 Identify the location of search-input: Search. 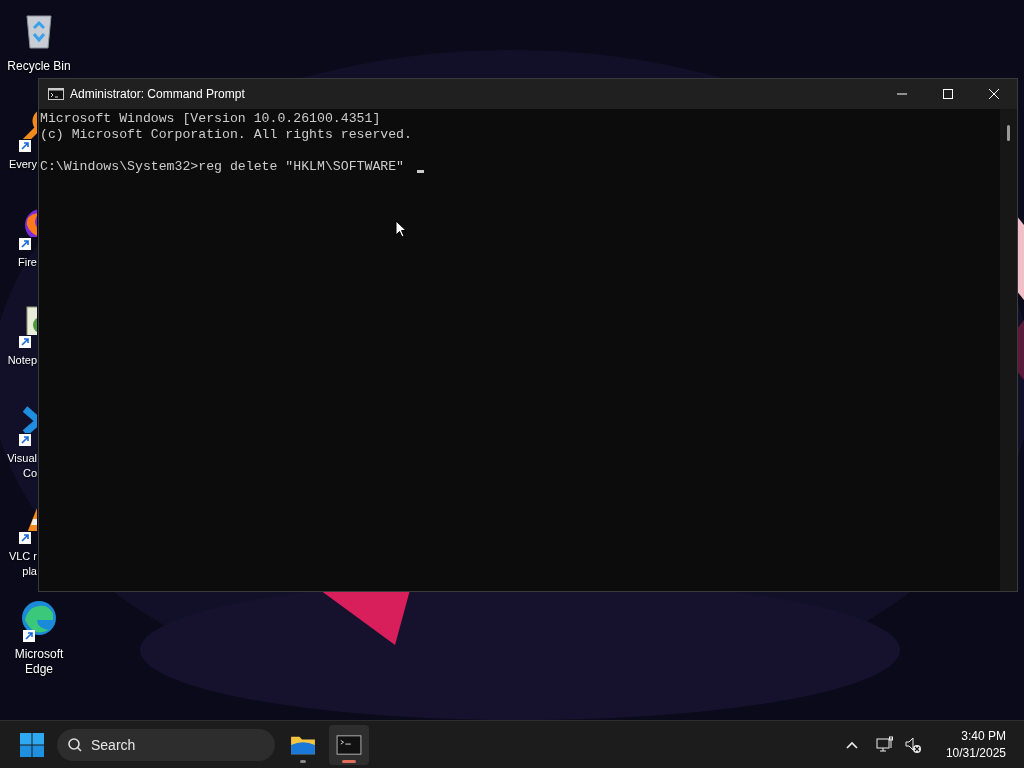
(183, 744).